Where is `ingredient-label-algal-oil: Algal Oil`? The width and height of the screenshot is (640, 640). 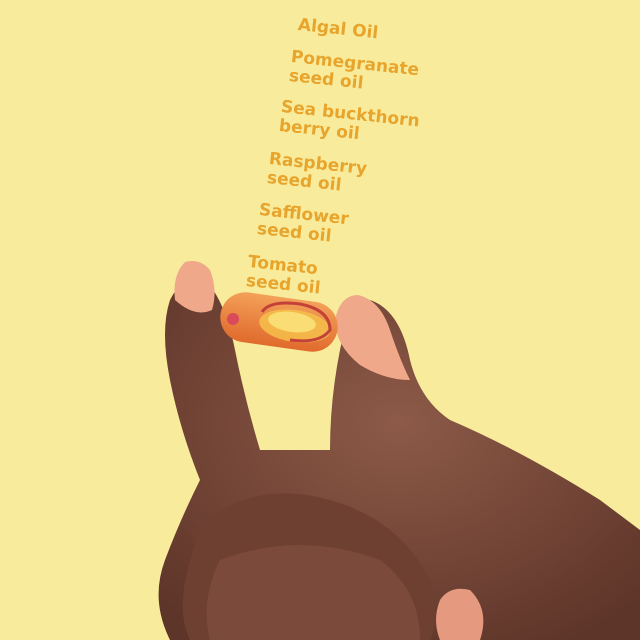
ingredient-label-algal-oil: Algal Oil is located at coordinates (338, 29).